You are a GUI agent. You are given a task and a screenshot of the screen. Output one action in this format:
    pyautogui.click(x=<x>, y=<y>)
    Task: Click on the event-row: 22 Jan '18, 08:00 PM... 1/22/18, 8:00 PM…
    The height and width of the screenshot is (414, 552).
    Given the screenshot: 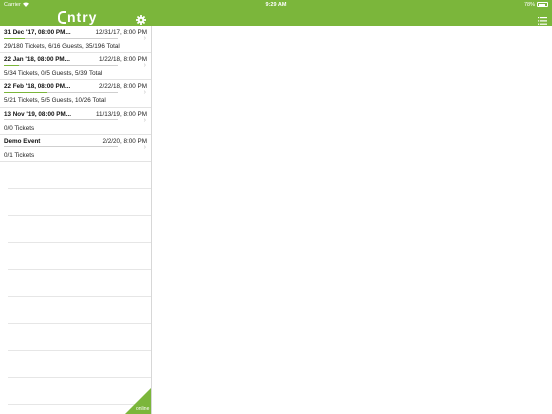 What is the action you would take?
    pyautogui.click(x=75, y=67)
    